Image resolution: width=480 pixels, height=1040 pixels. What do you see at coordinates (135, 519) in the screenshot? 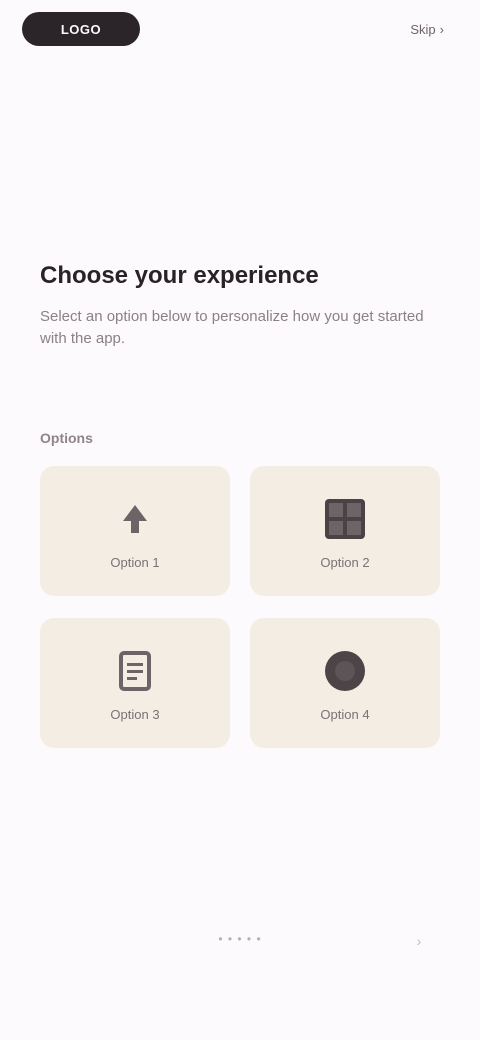
I see `arrow-up-icon` at bounding box center [135, 519].